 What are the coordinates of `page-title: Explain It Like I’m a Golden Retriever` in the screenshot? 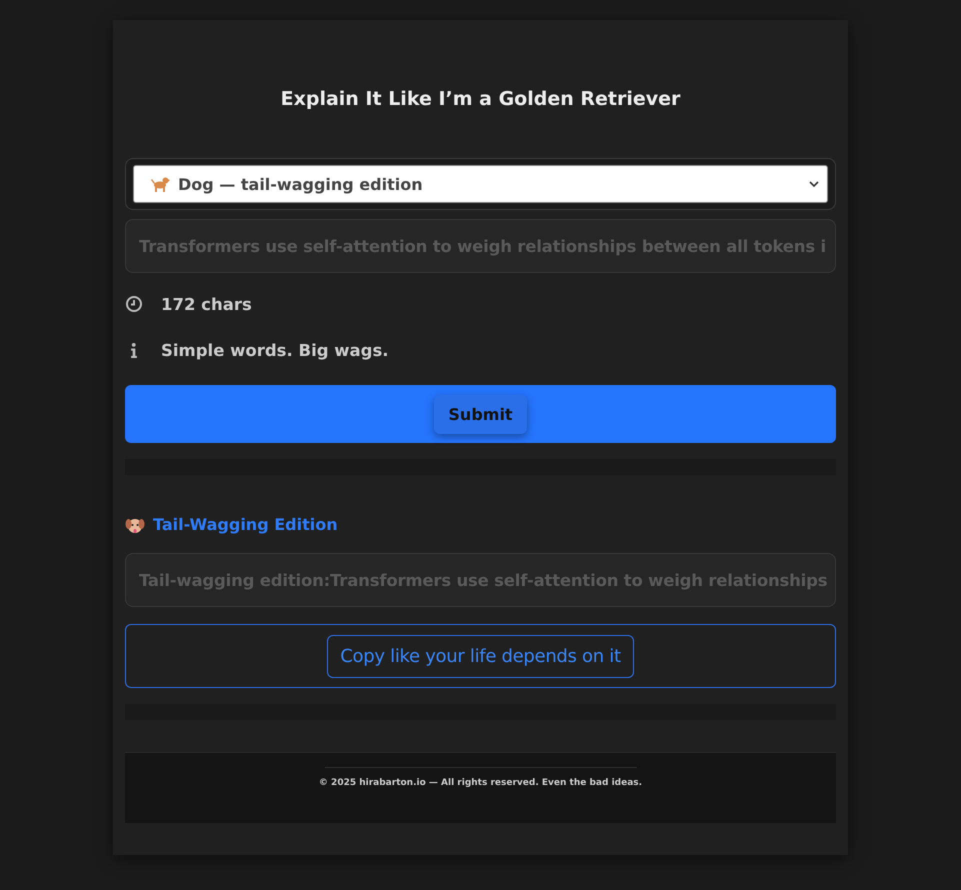 It's located at (481, 99).